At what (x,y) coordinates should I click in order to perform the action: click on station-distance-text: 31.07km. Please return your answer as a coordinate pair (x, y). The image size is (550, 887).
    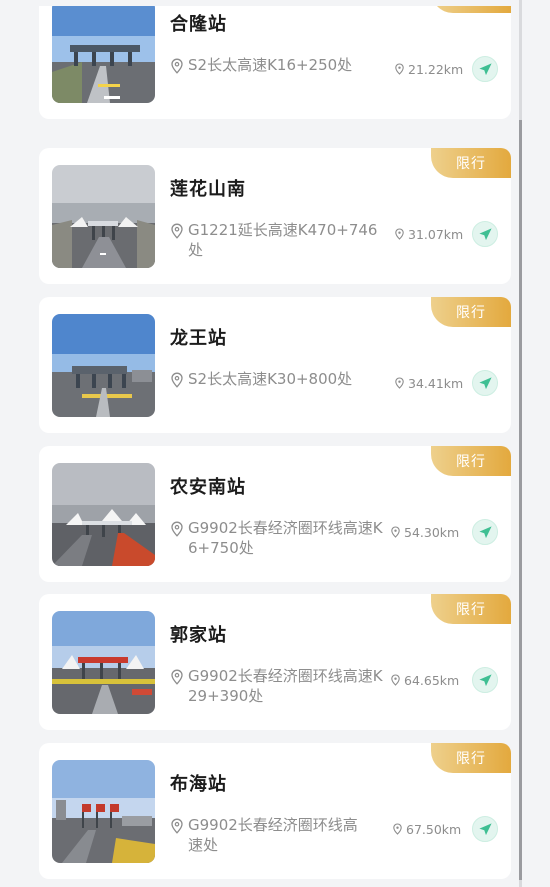
    Looking at the image, I should click on (436, 234).